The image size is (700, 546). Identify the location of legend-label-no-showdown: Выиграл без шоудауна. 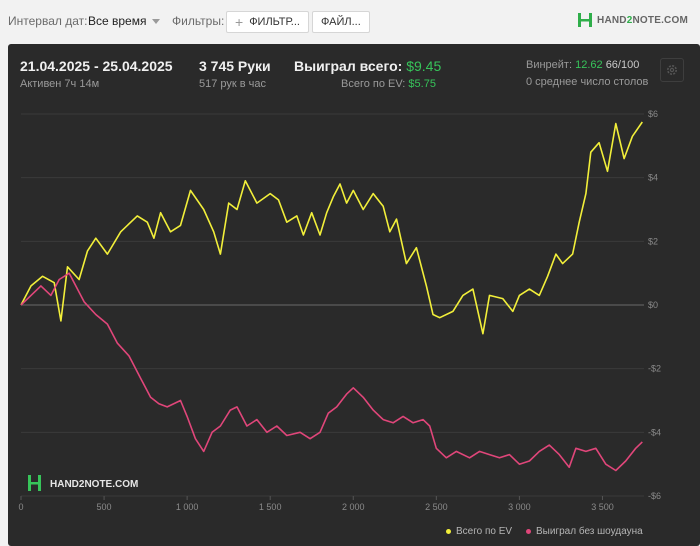
(589, 531).